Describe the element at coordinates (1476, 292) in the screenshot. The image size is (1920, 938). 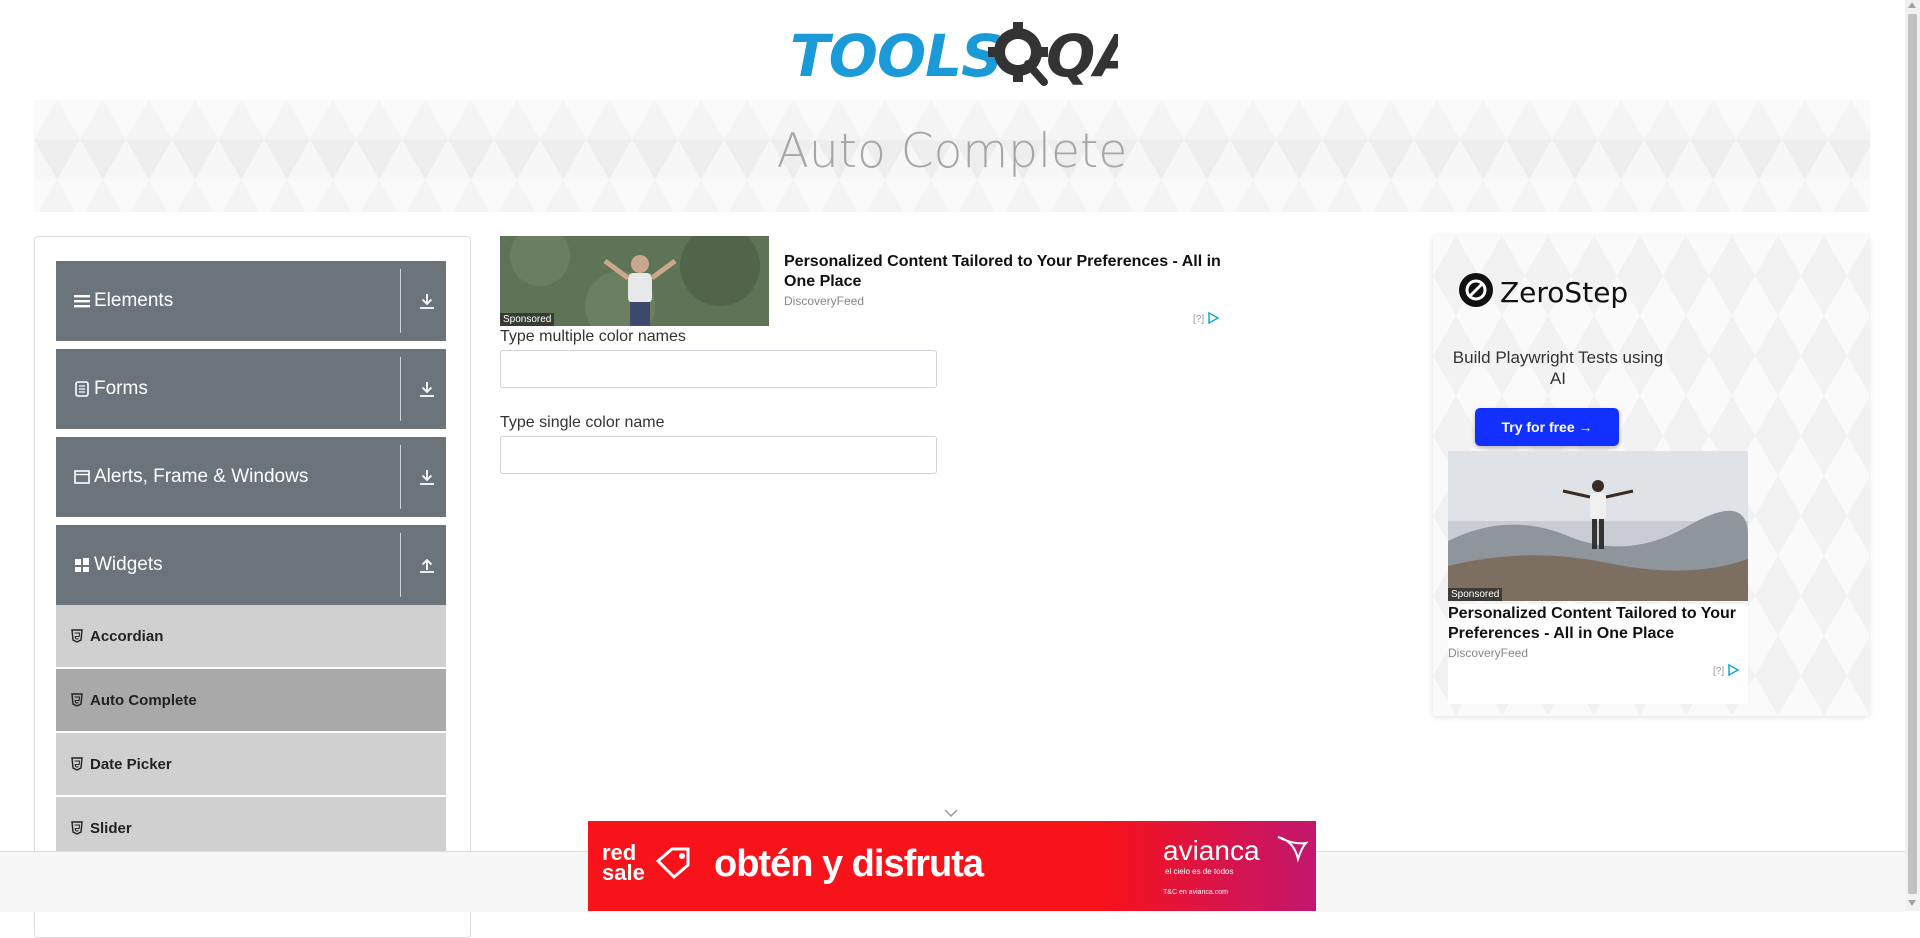
I see `zerostep-logo-icon` at that location.